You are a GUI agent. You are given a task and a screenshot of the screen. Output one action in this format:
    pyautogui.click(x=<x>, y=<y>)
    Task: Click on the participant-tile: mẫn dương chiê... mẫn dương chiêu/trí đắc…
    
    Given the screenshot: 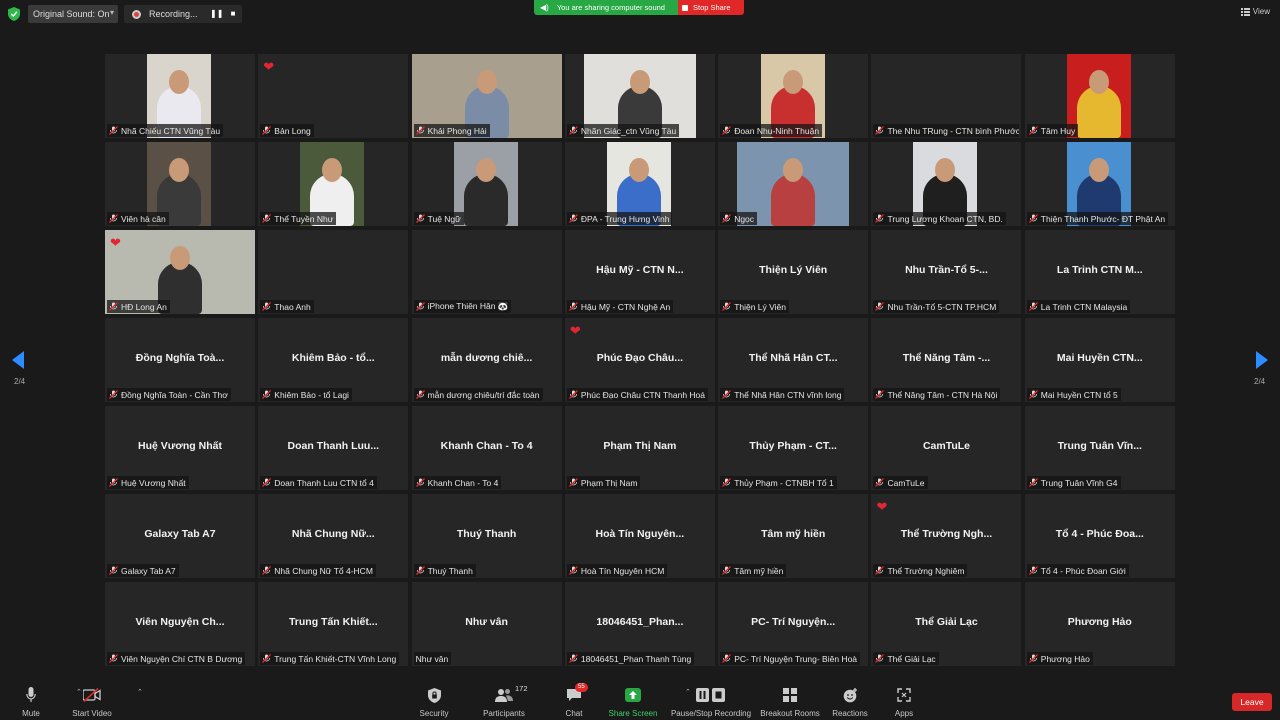 What is the action you would take?
    pyautogui.click(x=486, y=360)
    